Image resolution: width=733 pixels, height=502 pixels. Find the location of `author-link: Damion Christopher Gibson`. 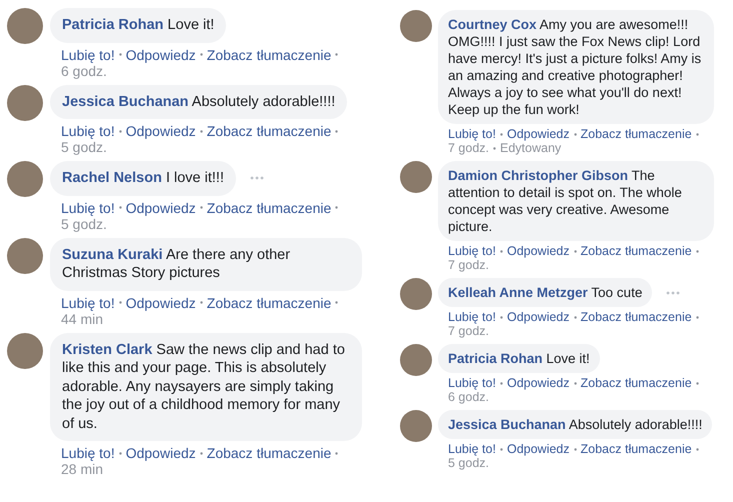

author-link: Damion Christopher Gibson is located at coordinates (538, 175).